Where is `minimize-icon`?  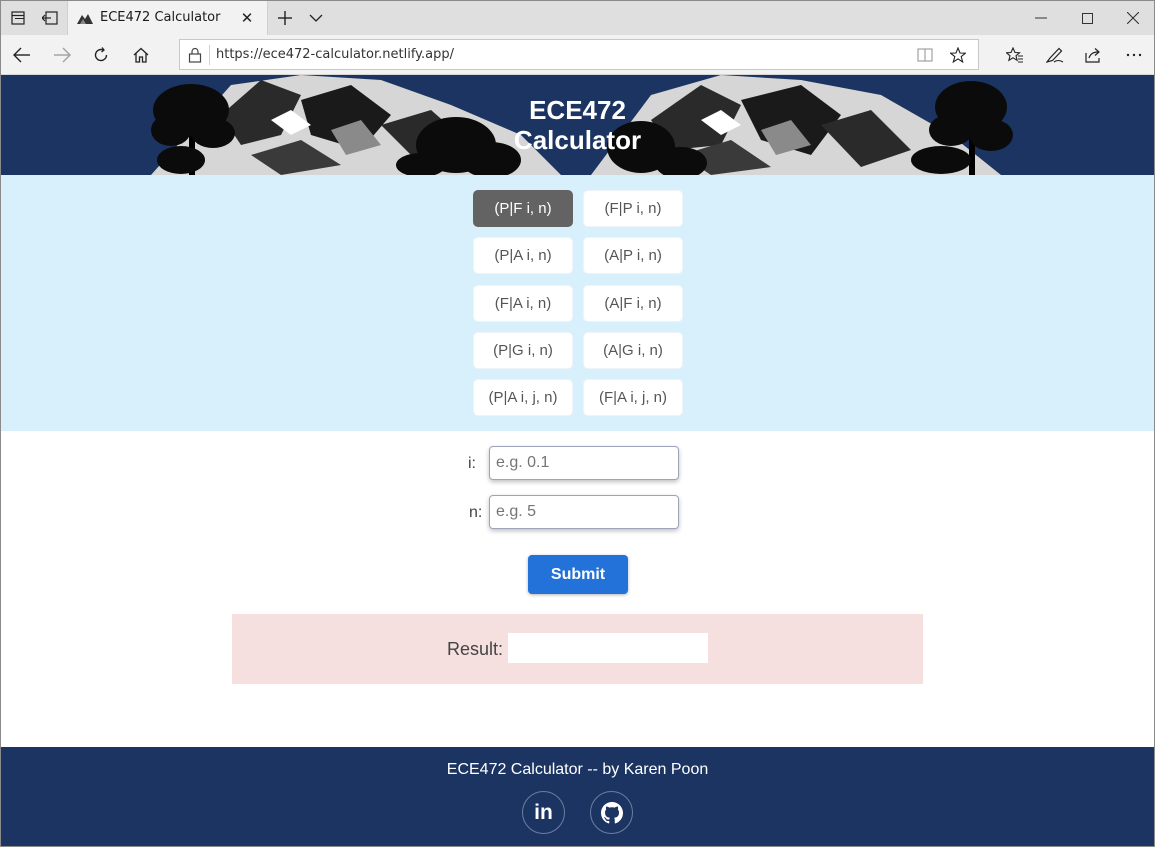 minimize-icon is located at coordinates (1041, 18).